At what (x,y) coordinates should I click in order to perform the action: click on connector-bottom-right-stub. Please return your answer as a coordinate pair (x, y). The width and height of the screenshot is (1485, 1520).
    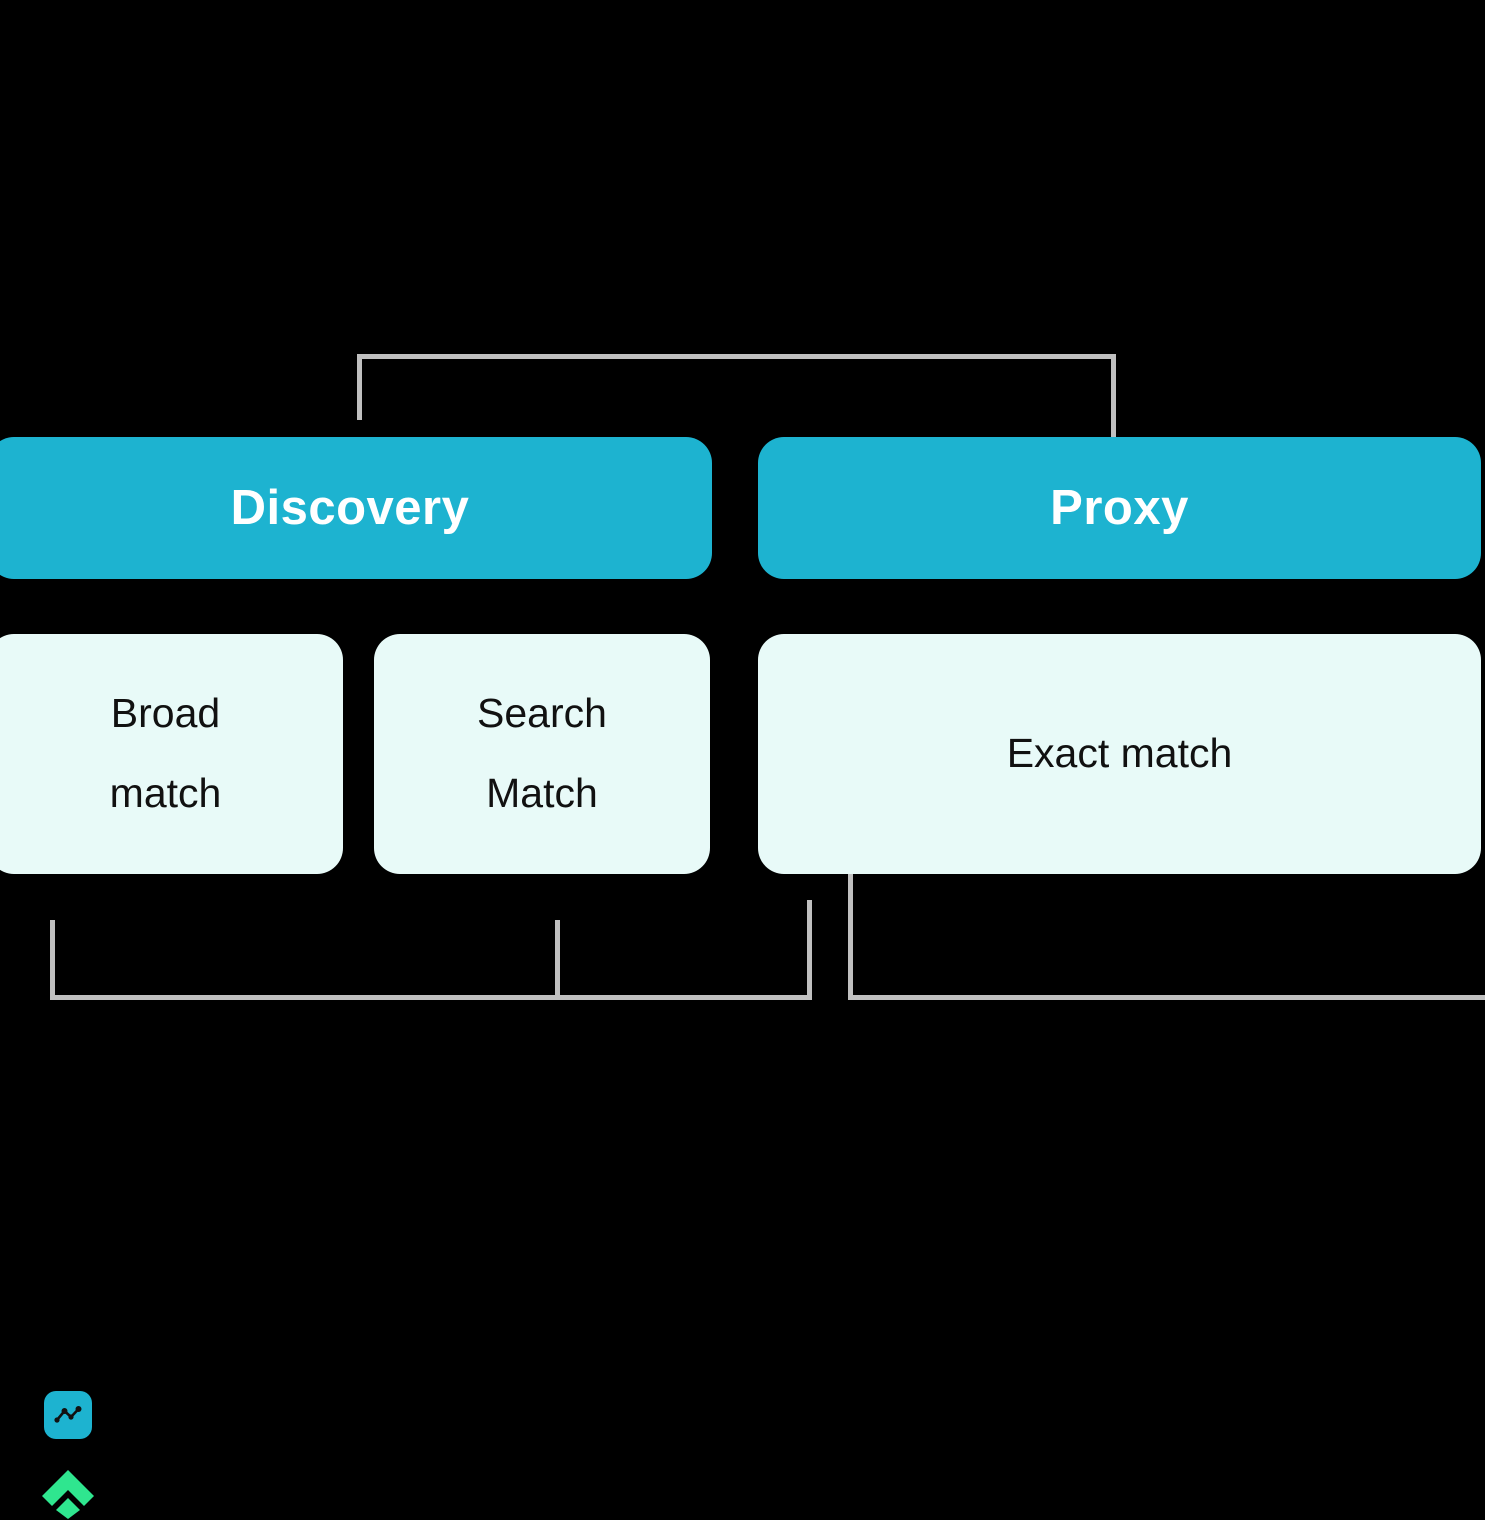
    Looking at the image, I should click on (850, 936).